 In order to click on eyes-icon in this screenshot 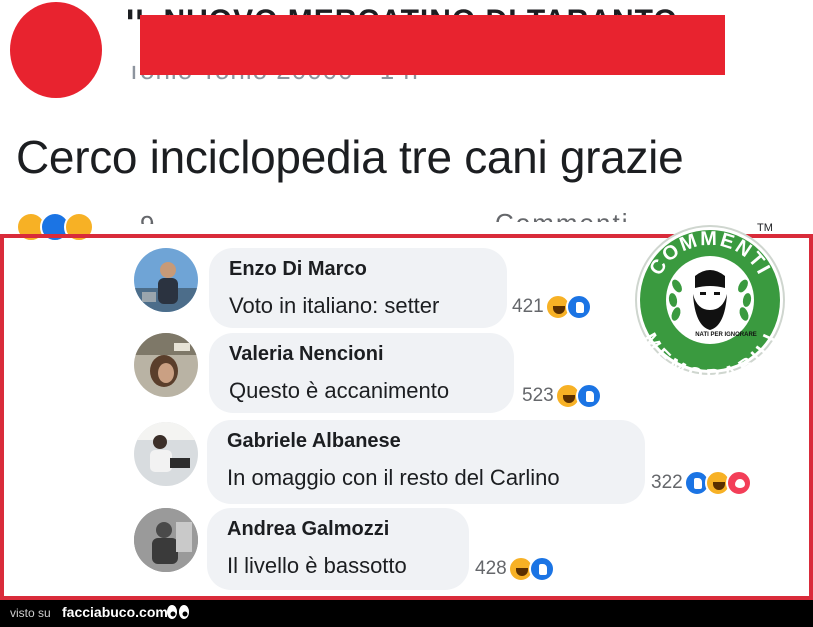, I will do `click(178, 612)`.